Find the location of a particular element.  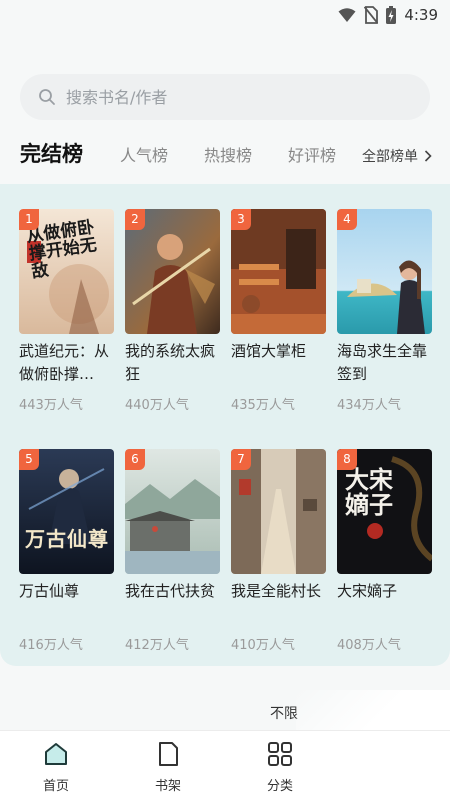

cover-title-text: 大宋嫡子 is located at coordinates (369, 492).